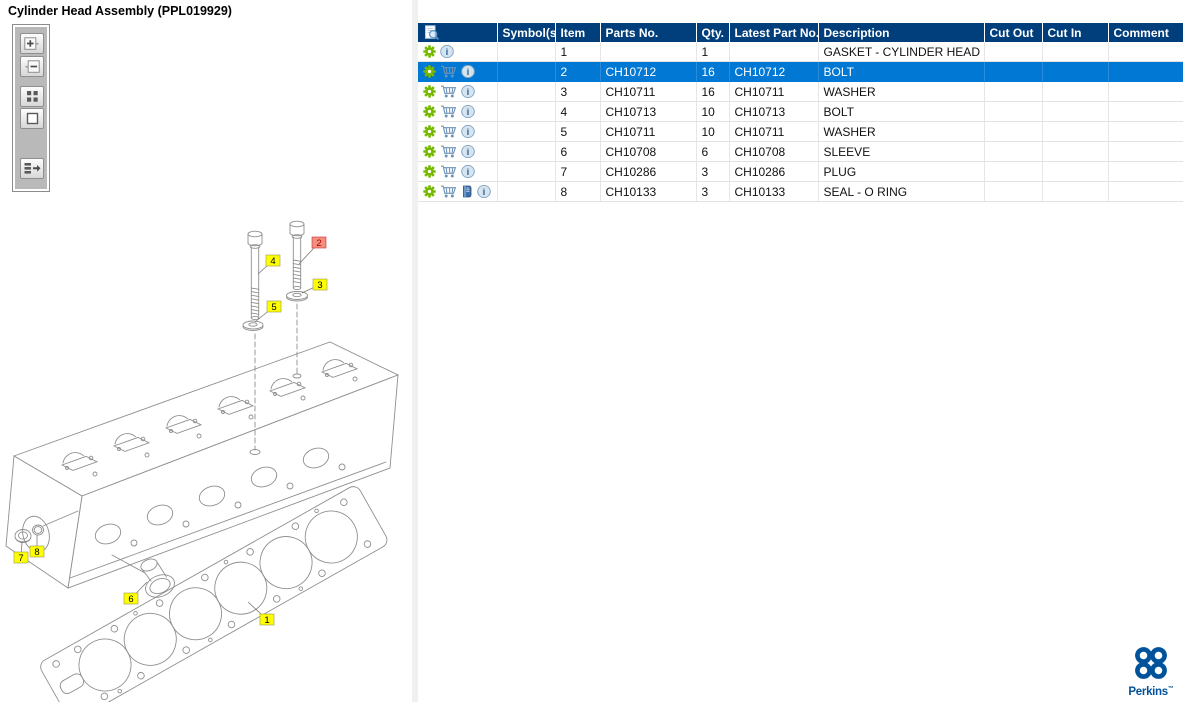 The width and height of the screenshot is (1183, 702). What do you see at coordinates (467, 191) in the screenshot?
I see `notes-icon` at bounding box center [467, 191].